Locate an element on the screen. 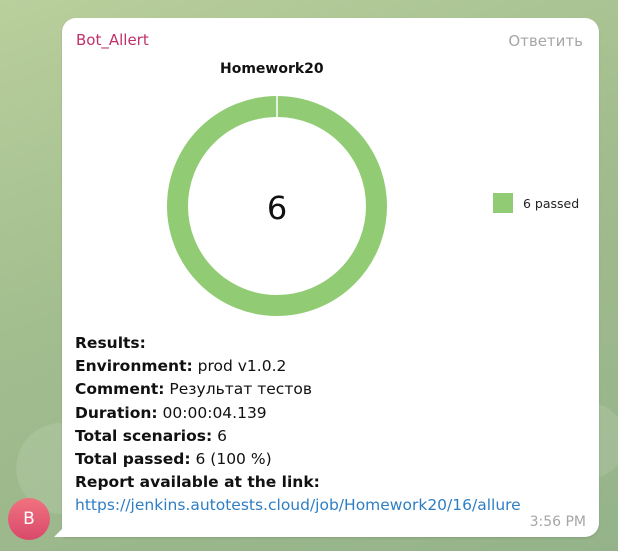 The image size is (618, 551). environment-row: Environment: prod v1.0.2 is located at coordinates (181, 366).